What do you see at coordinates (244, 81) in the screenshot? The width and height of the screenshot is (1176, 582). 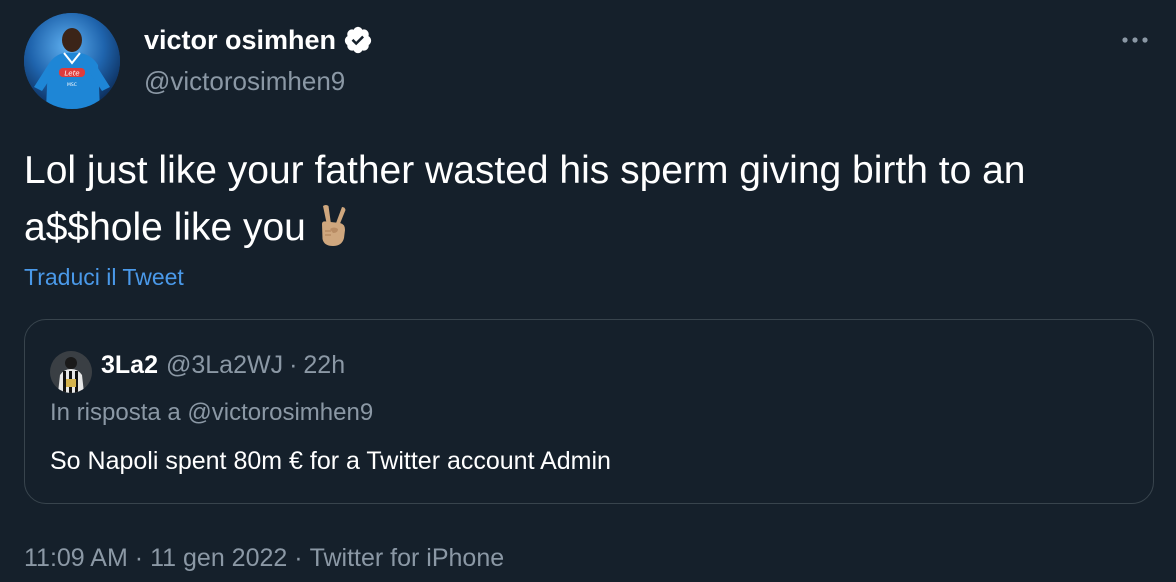 I see `author-handle: @victorosimhen9` at bounding box center [244, 81].